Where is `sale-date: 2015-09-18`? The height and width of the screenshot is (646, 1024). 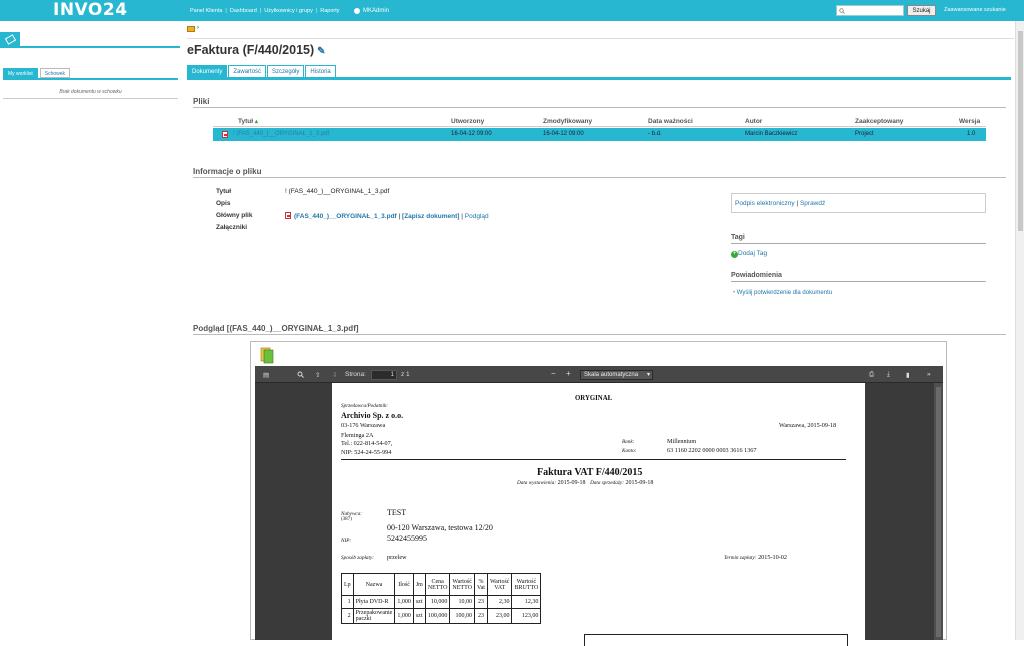
sale-date: 2015-09-18 is located at coordinates (639, 483).